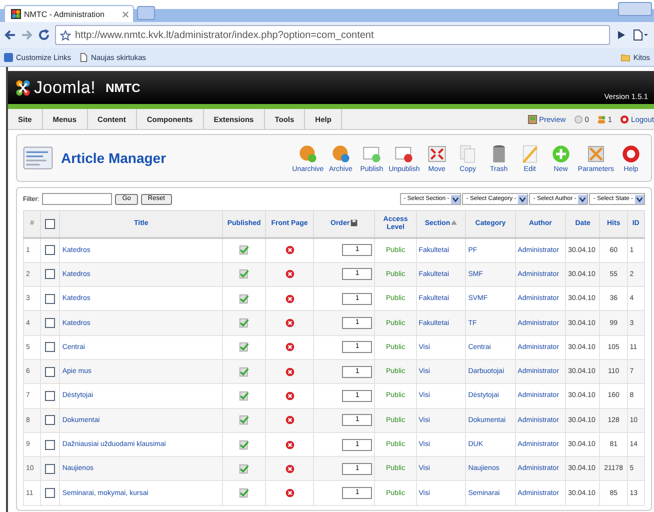 This screenshot has width=654, height=512. I want to click on filter-field, so click(77, 199).